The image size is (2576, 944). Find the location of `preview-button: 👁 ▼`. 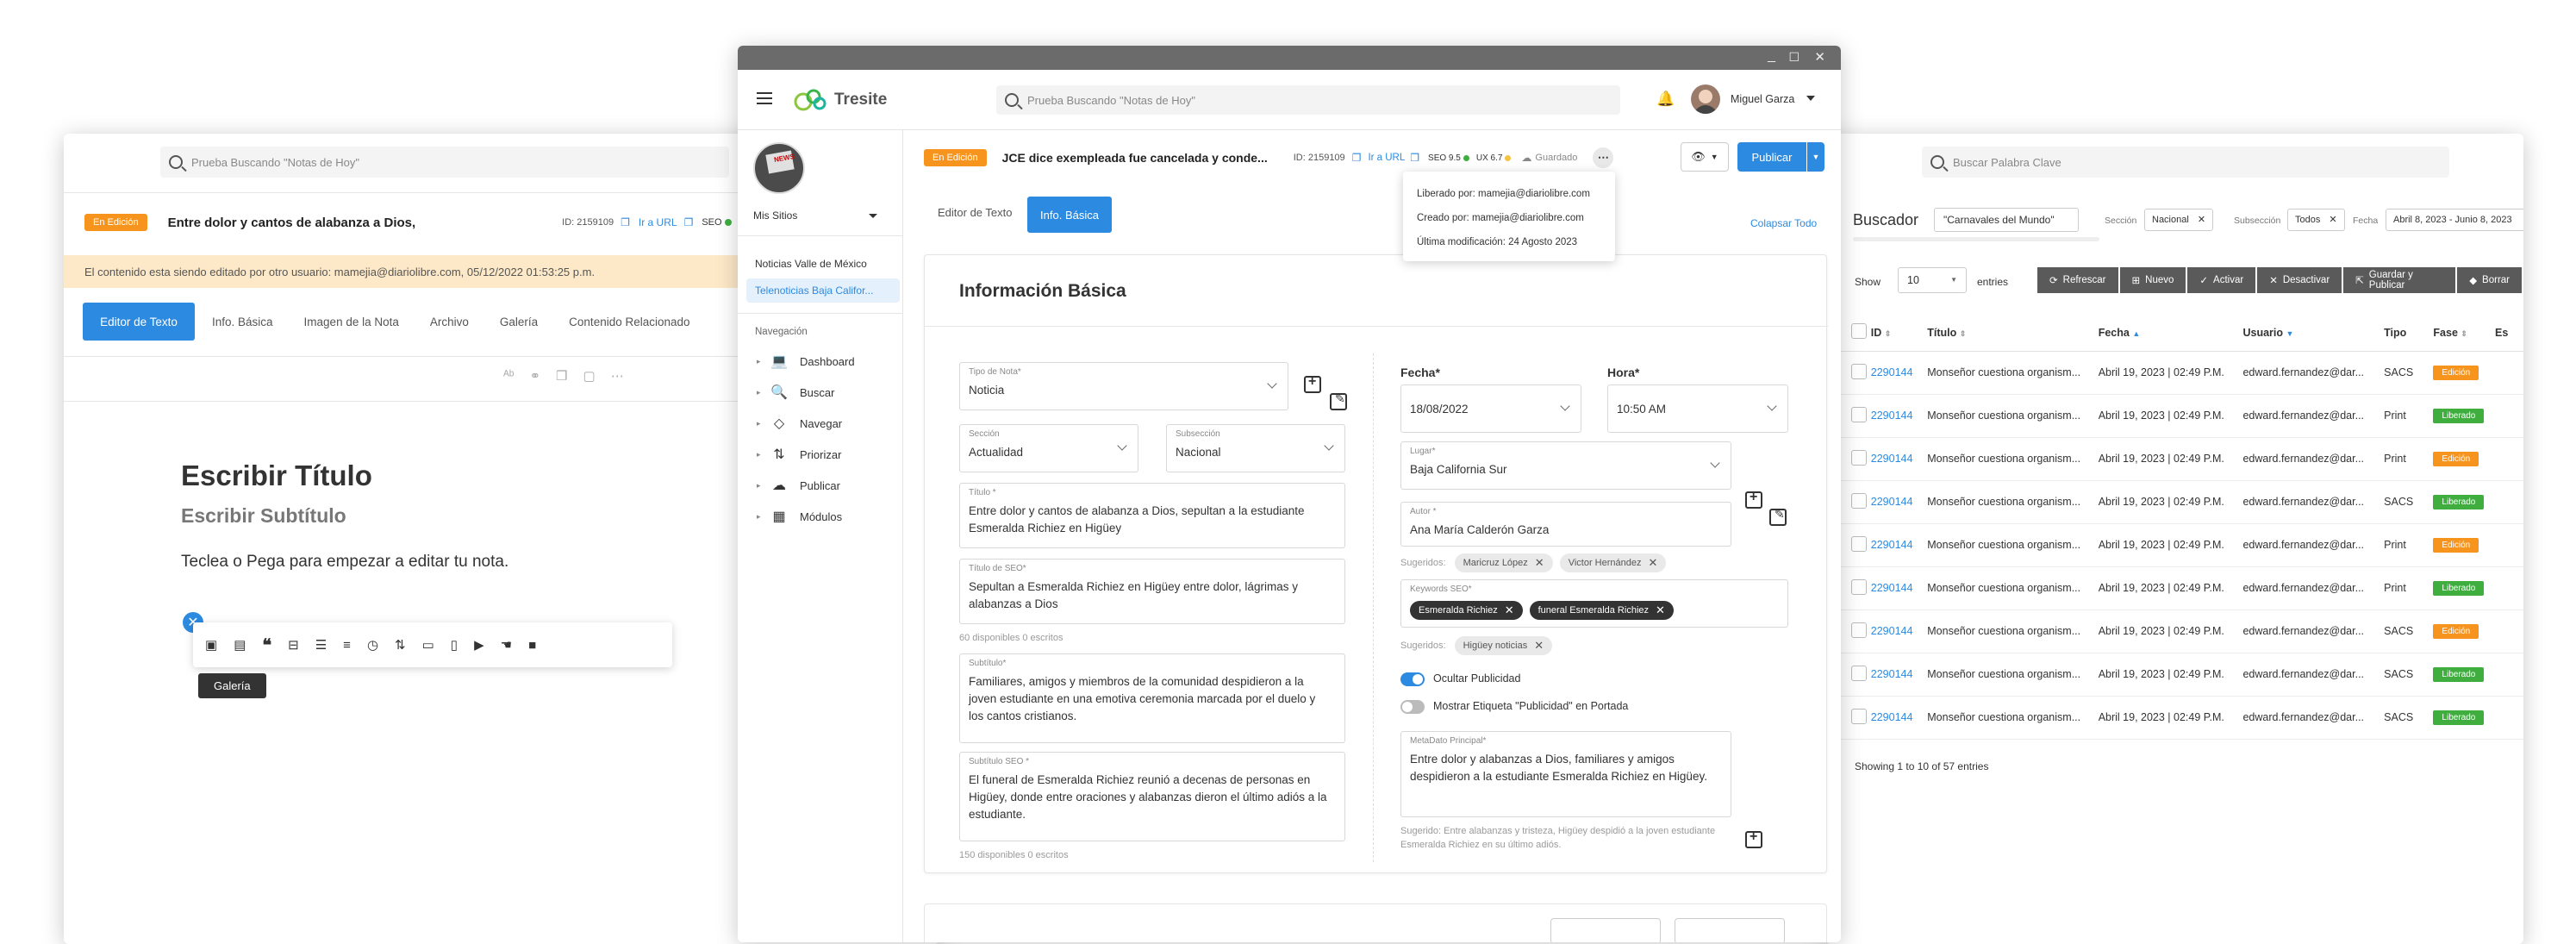

preview-button: 👁 ▼ is located at coordinates (1705, 157).